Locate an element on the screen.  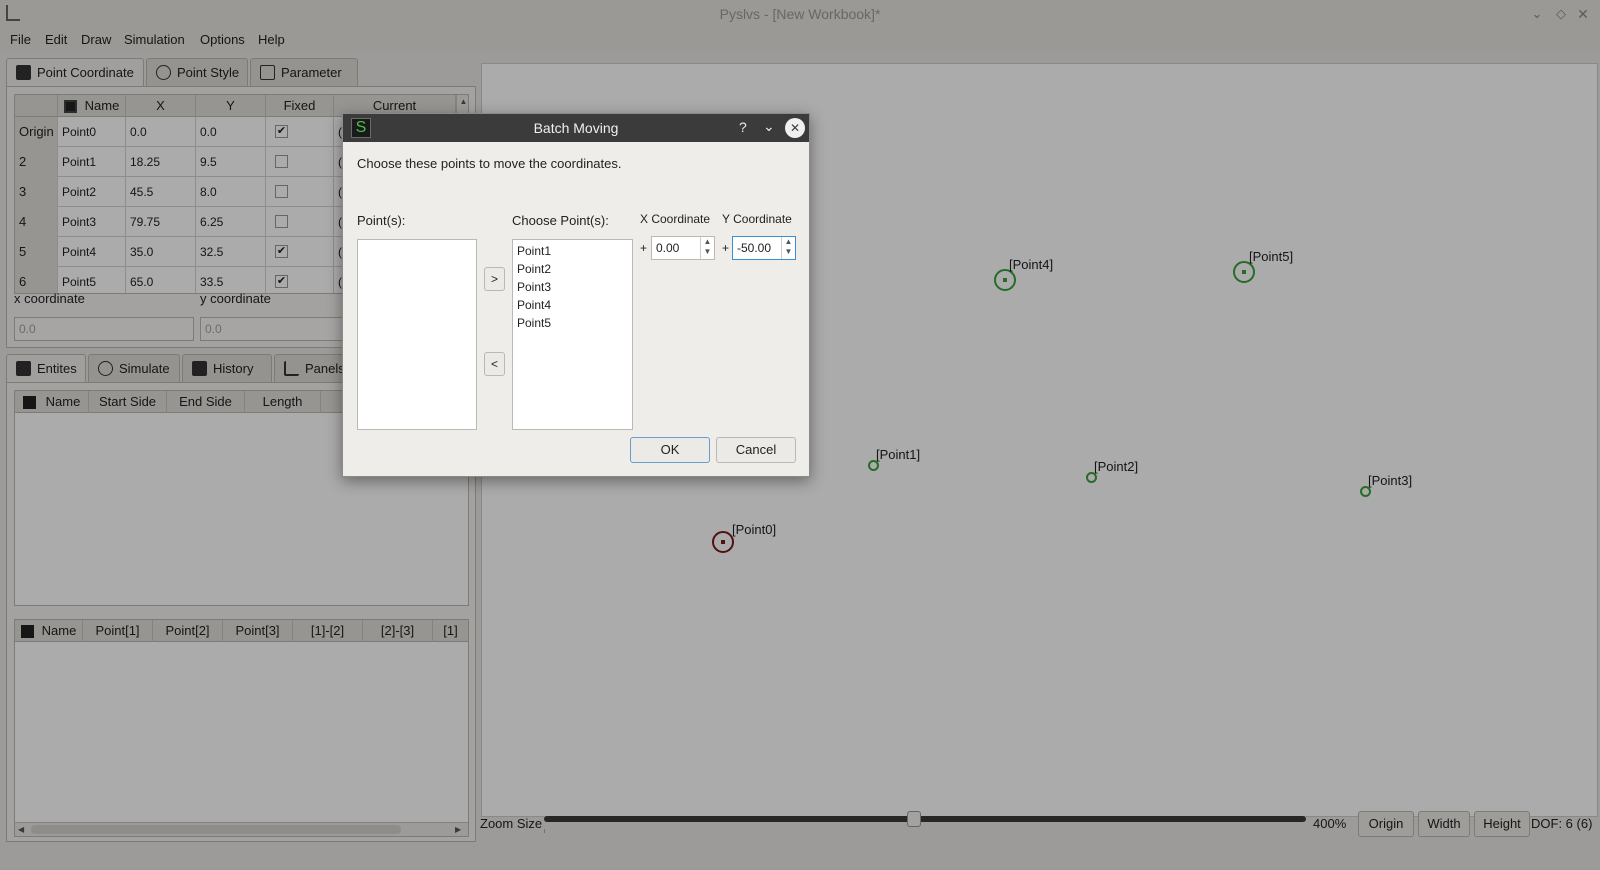
move-right-button: > is located at coordinates (494, 279).